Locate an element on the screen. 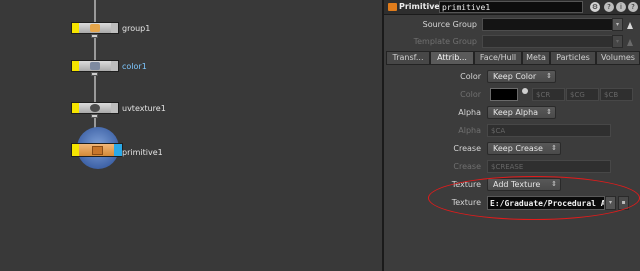  color-label: Color is located at coordinates (470, 94).